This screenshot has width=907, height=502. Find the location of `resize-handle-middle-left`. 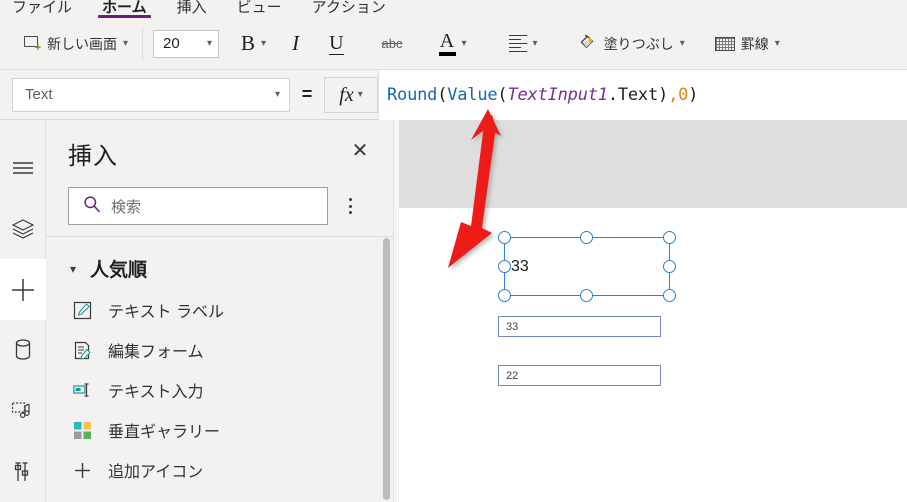

resize-handle-middle-left is located at coordinates (504, 266).